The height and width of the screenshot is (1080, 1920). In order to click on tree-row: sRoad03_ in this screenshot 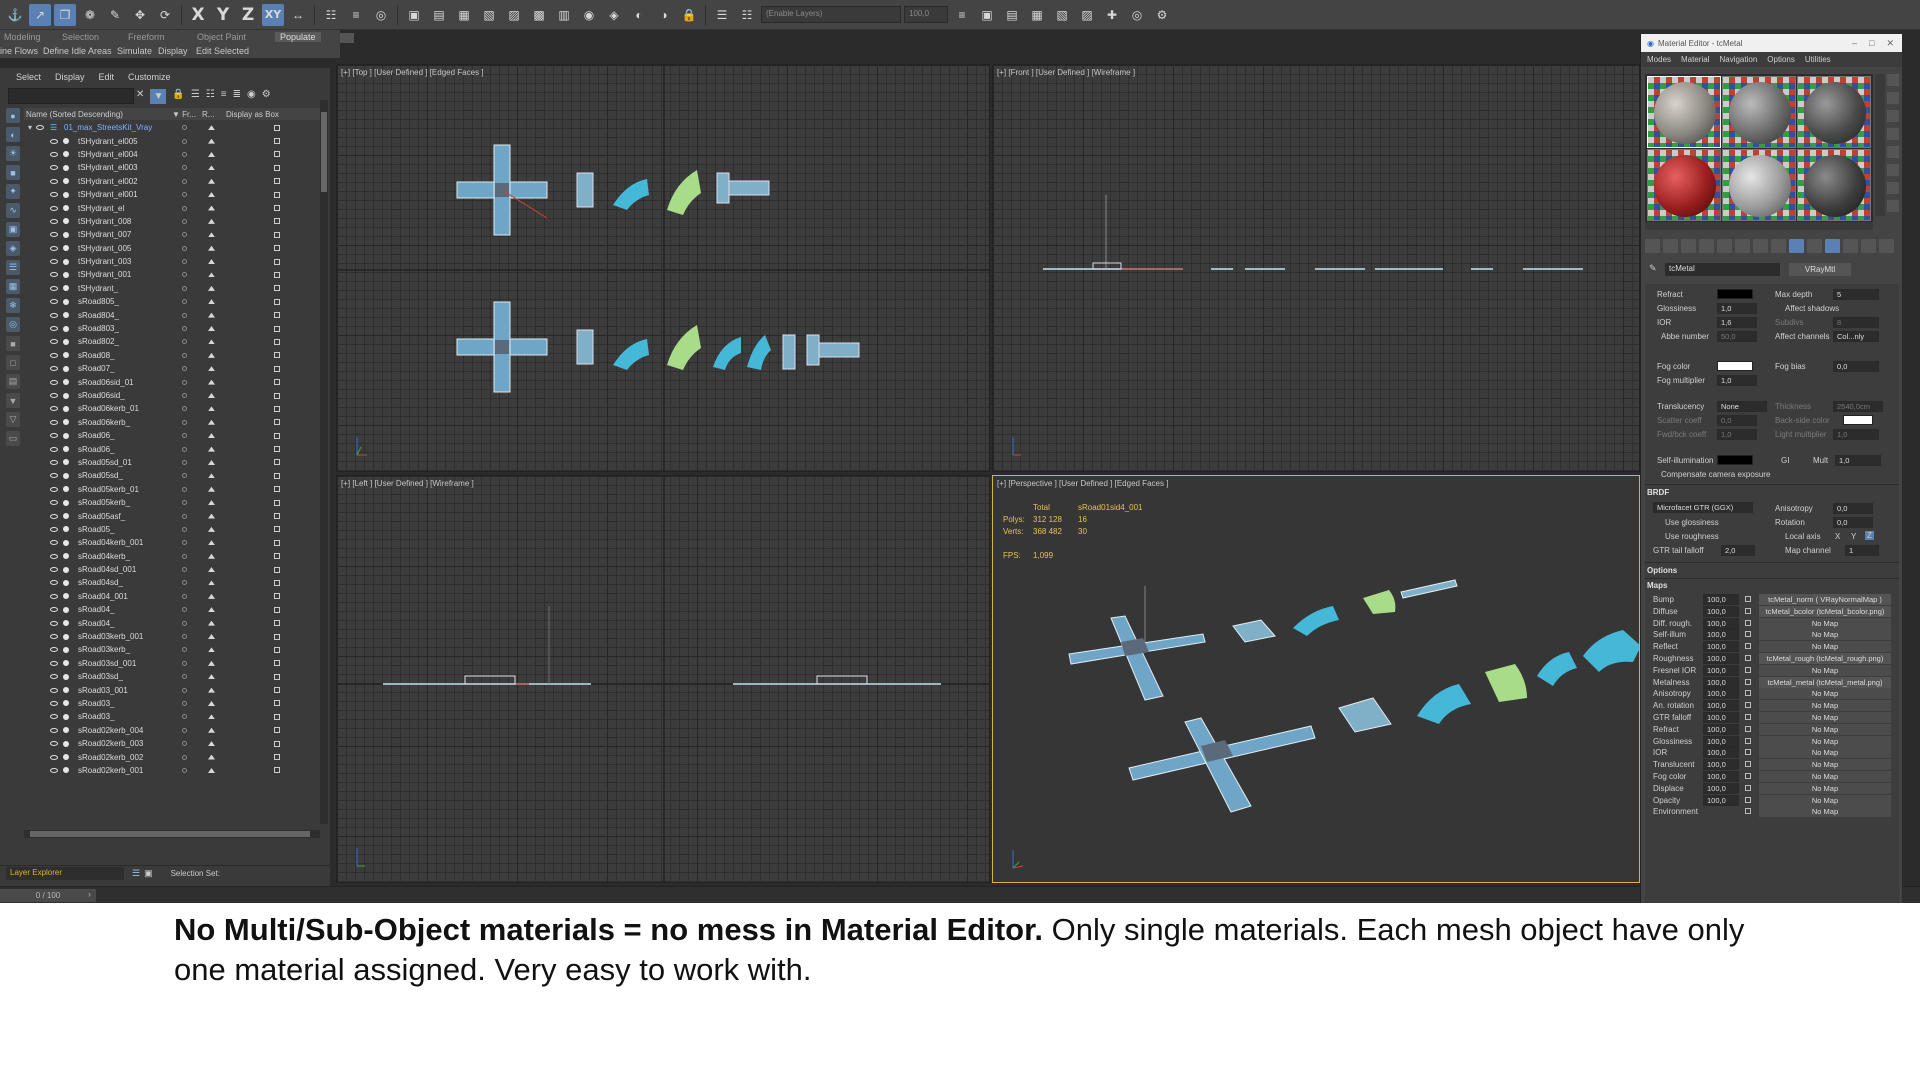, I will do `click(172, 703)`.